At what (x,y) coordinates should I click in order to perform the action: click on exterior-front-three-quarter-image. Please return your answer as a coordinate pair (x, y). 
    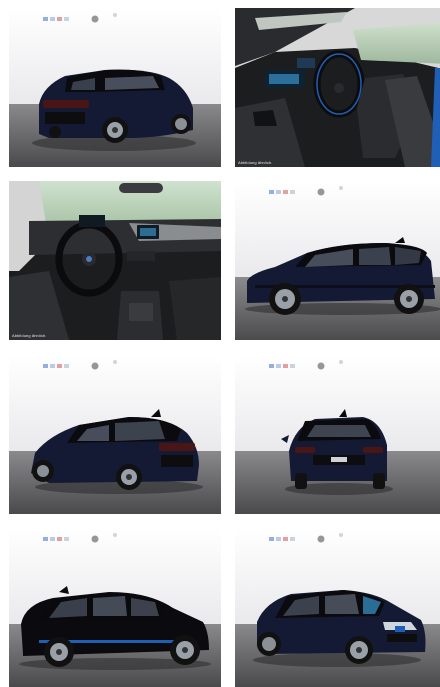
    Looking at the image, I should click on (337, 607).